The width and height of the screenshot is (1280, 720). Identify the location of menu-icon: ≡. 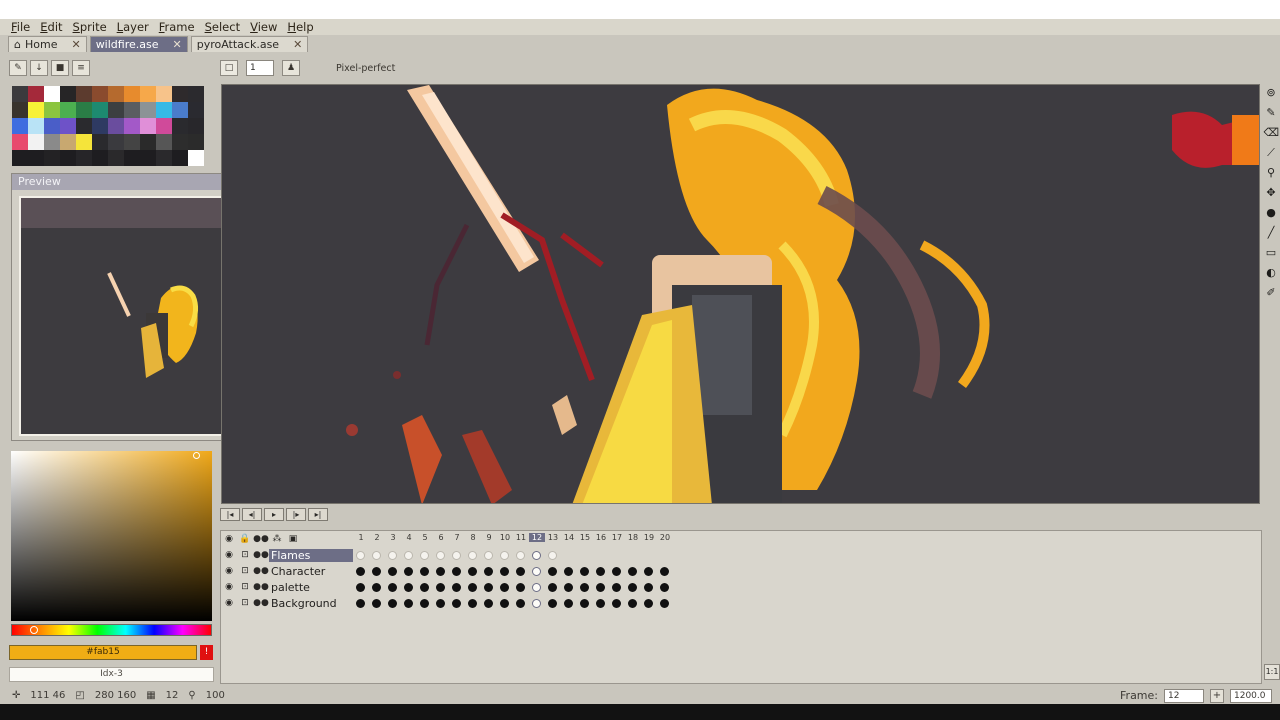
(81, 68).